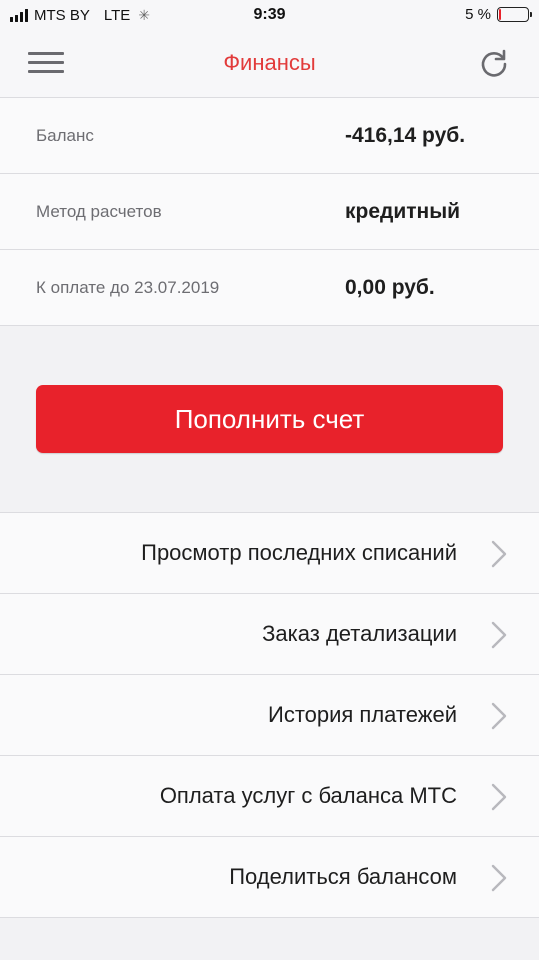 The width and height of the screenshot is (539, 960). I want to click on payment-method-label: Метод расчетов, so click(99, 211).